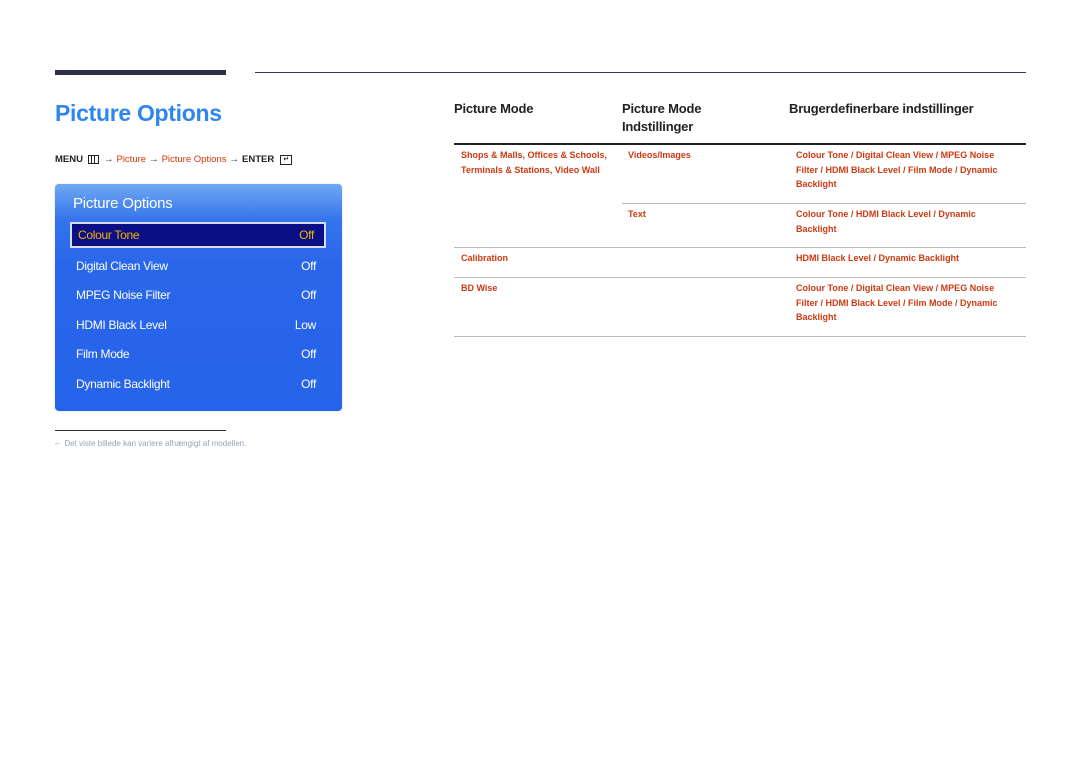 The image size is (1080, 763). Describe the element at coordinates (198, 325) in the screenshot. I see `osd-item-hdmi-black-level: HDMI Black Level Low` at that location.